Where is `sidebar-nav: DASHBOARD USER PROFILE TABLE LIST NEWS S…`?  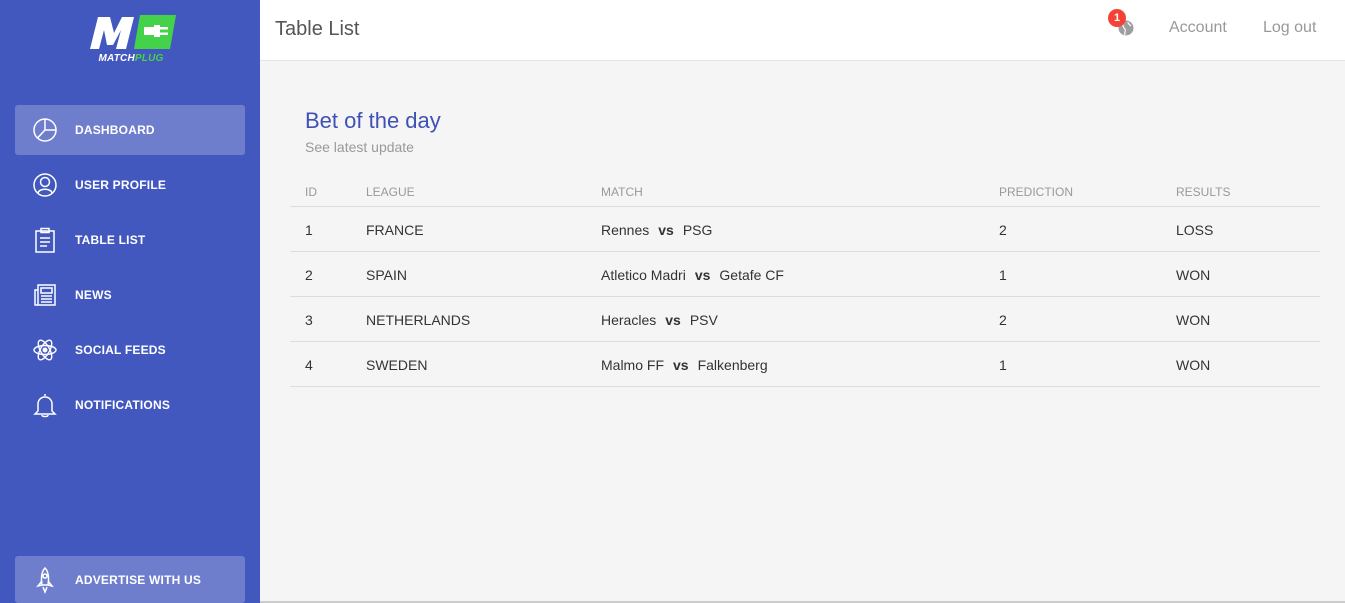
sidebar-nav: DASHBOARD USER PROFILE TABLE LIST NEWS S… is located at coordinates (130, 270).